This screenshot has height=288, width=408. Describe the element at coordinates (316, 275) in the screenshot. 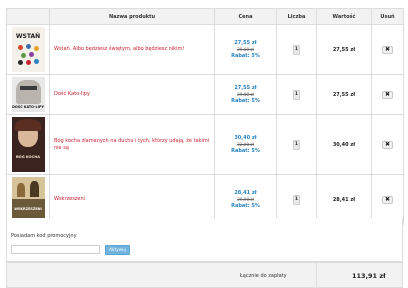

I see `divider` at that location.